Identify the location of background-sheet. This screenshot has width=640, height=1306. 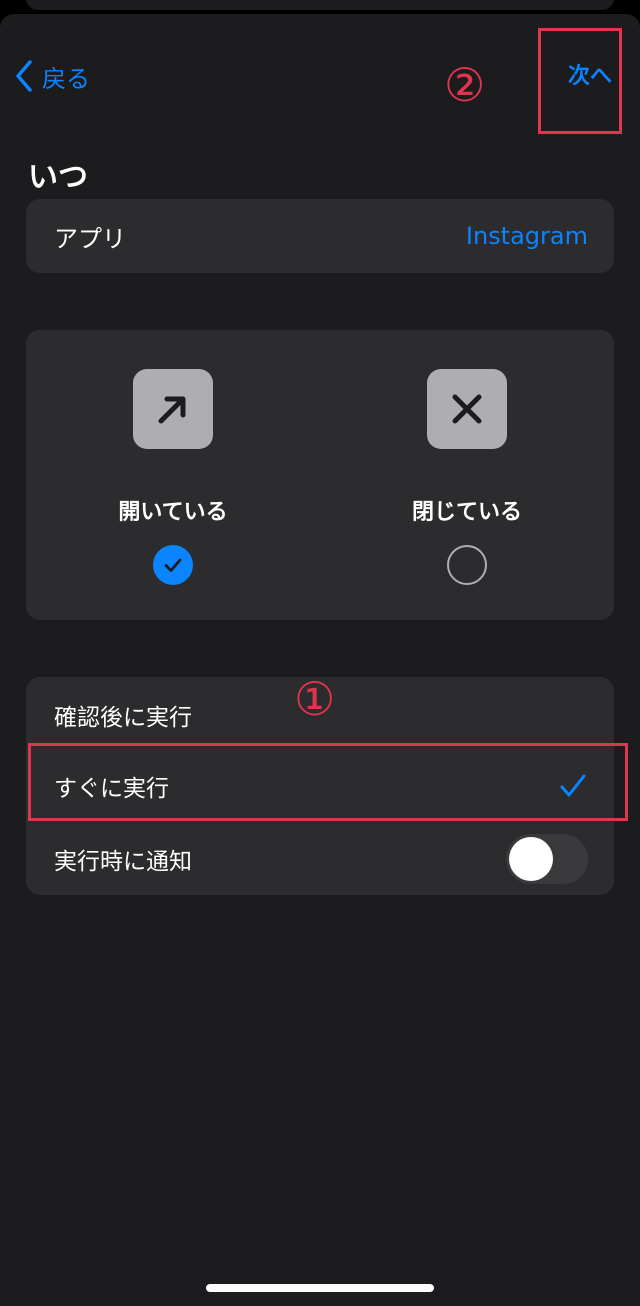
(320, 5).